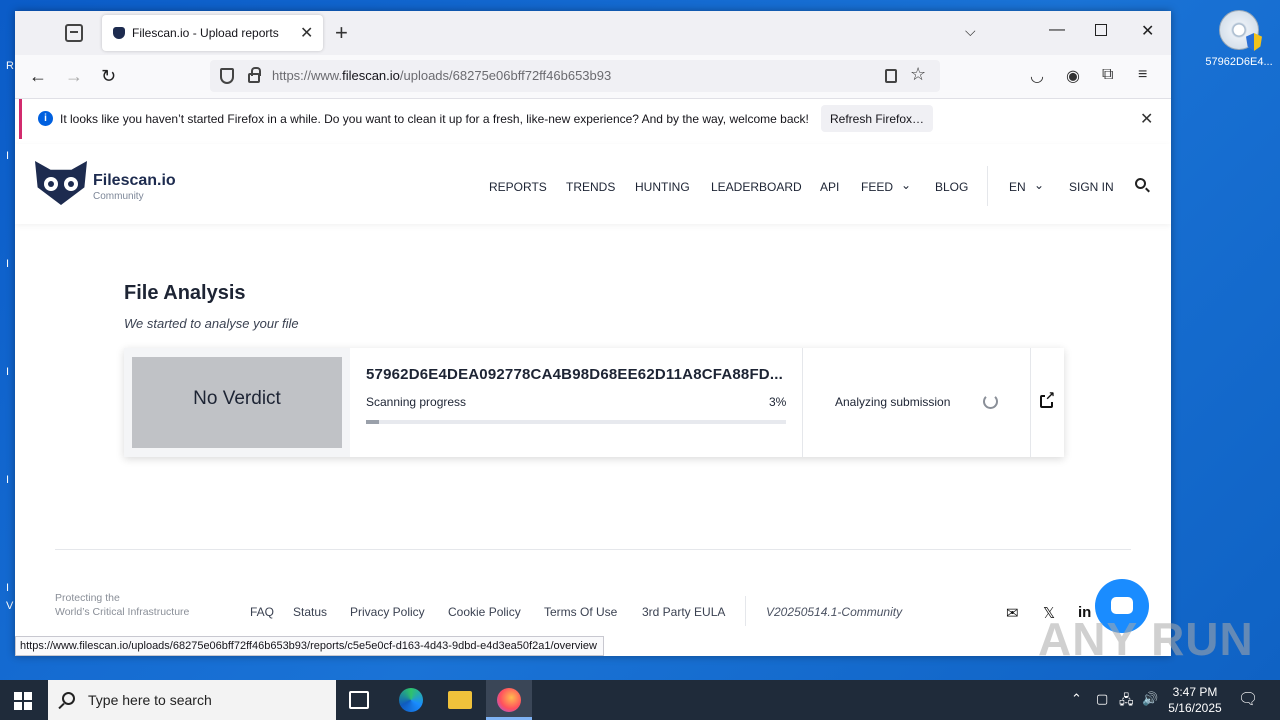 The image size is (1280, 720). Describe the element at coordinates (306, 33) in the screenshot. I see `tab-close-icon: ✕` at that location.